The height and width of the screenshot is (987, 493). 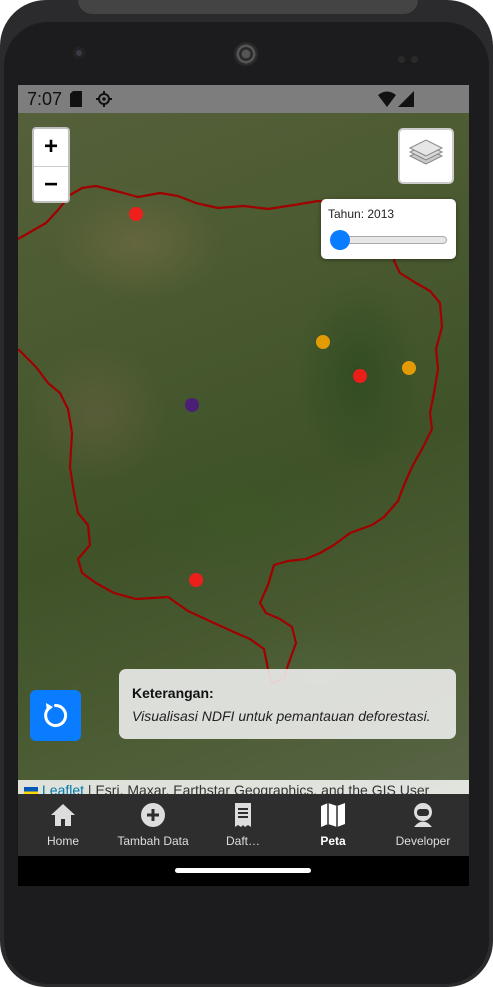 I want to click on proximity-sensors, so click(x=413, y=56).